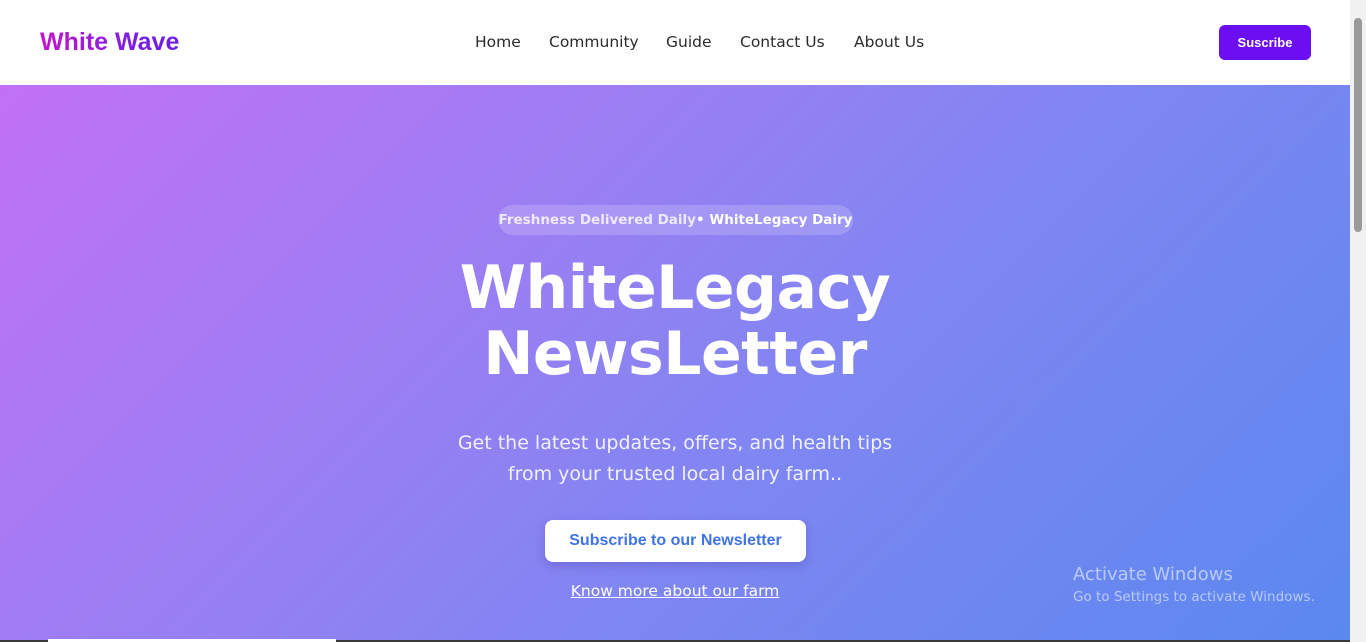 This screenshot has height=642, width=1366. I want to click on hero-title: WhiteLegacy NewsLetter, so click(675, 321).